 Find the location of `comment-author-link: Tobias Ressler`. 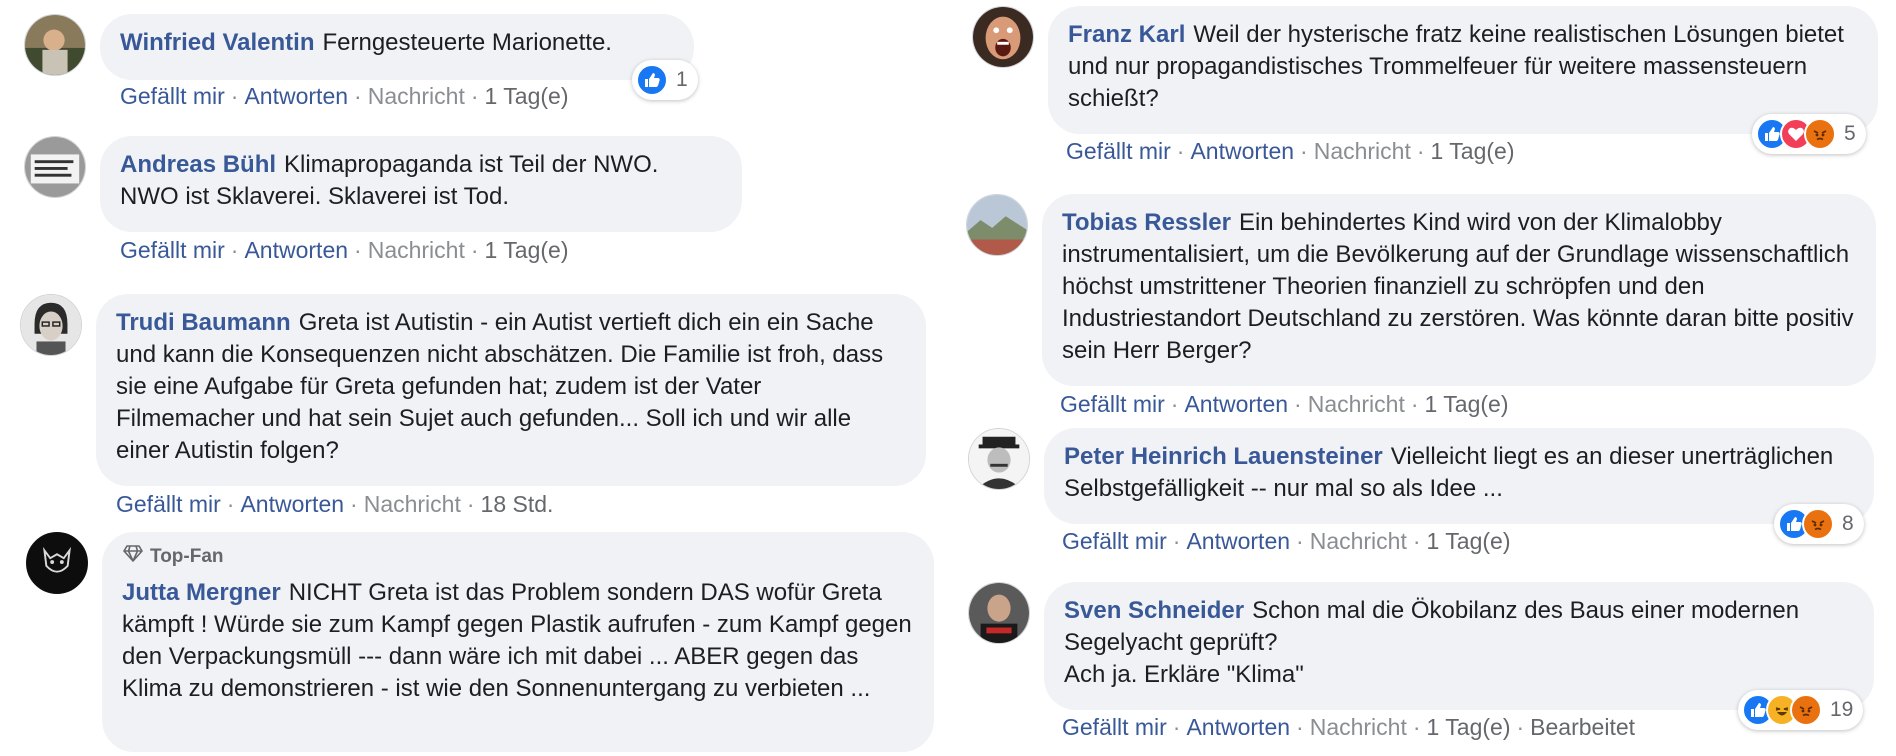

comment-author-link: Tobias Ressler is located at coordinates (1146, 222).